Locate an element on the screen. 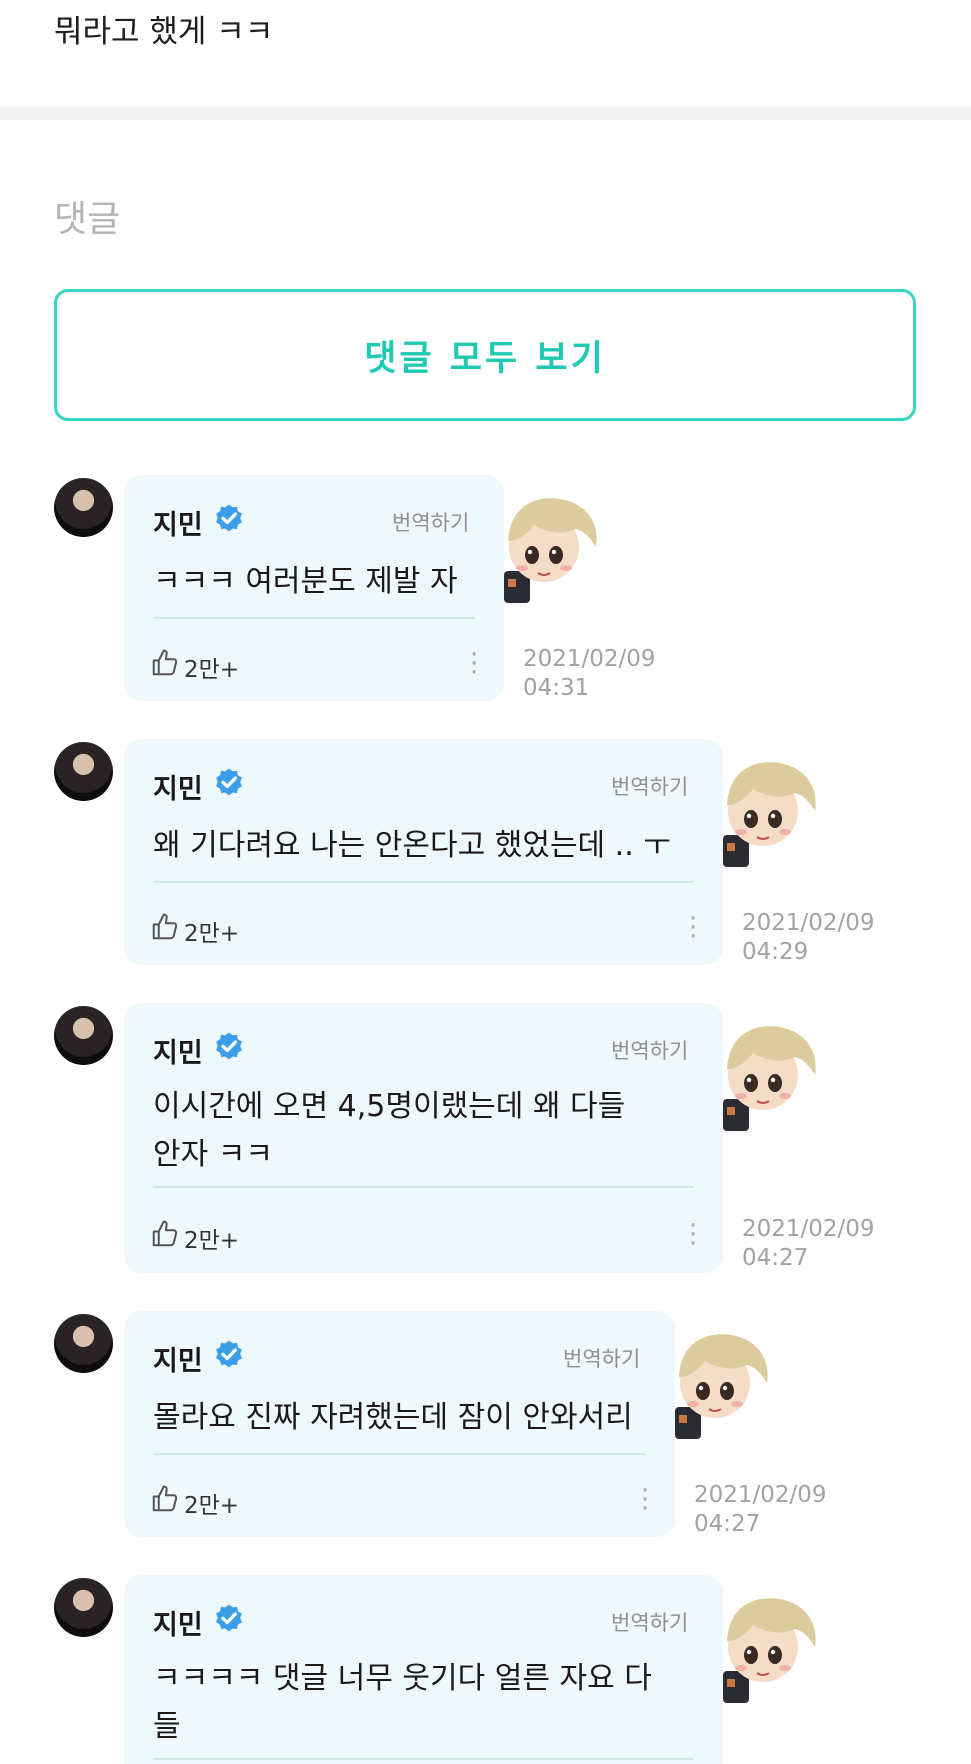 Image resolution: width=971 pixels, height=1764 pixels. comment-timestamp: 2021/02/09 04:29 is located at coordinates (808, 938).